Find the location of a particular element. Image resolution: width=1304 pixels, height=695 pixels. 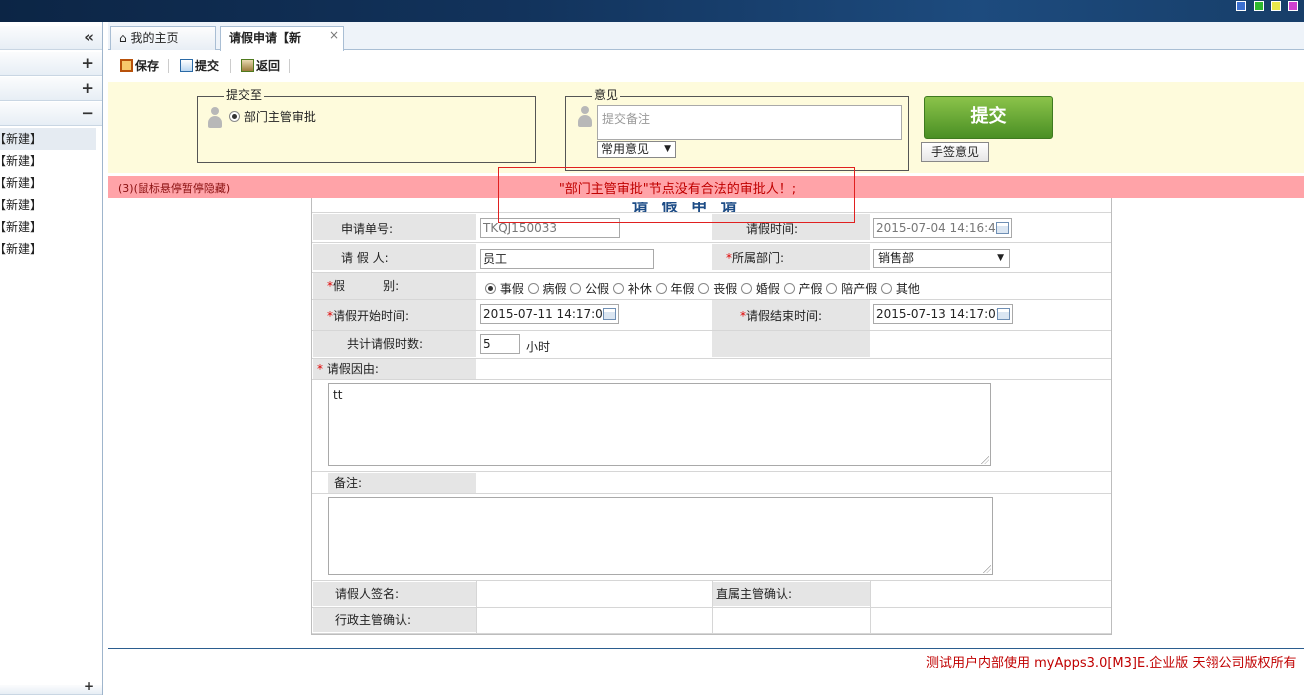

window-blue-button is located at coordinates (1241, 6).